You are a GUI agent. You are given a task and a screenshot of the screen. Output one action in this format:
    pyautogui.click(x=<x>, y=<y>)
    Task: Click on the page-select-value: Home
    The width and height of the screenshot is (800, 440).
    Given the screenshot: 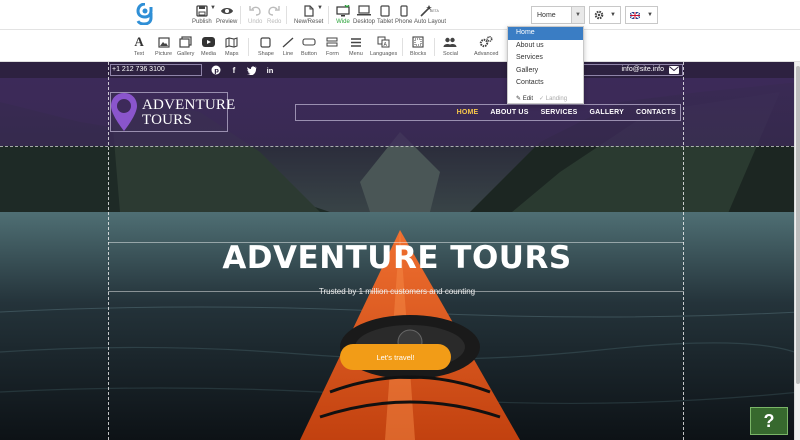 What is the action you would take?
    pyautogui.click(x=546, y=15)
    